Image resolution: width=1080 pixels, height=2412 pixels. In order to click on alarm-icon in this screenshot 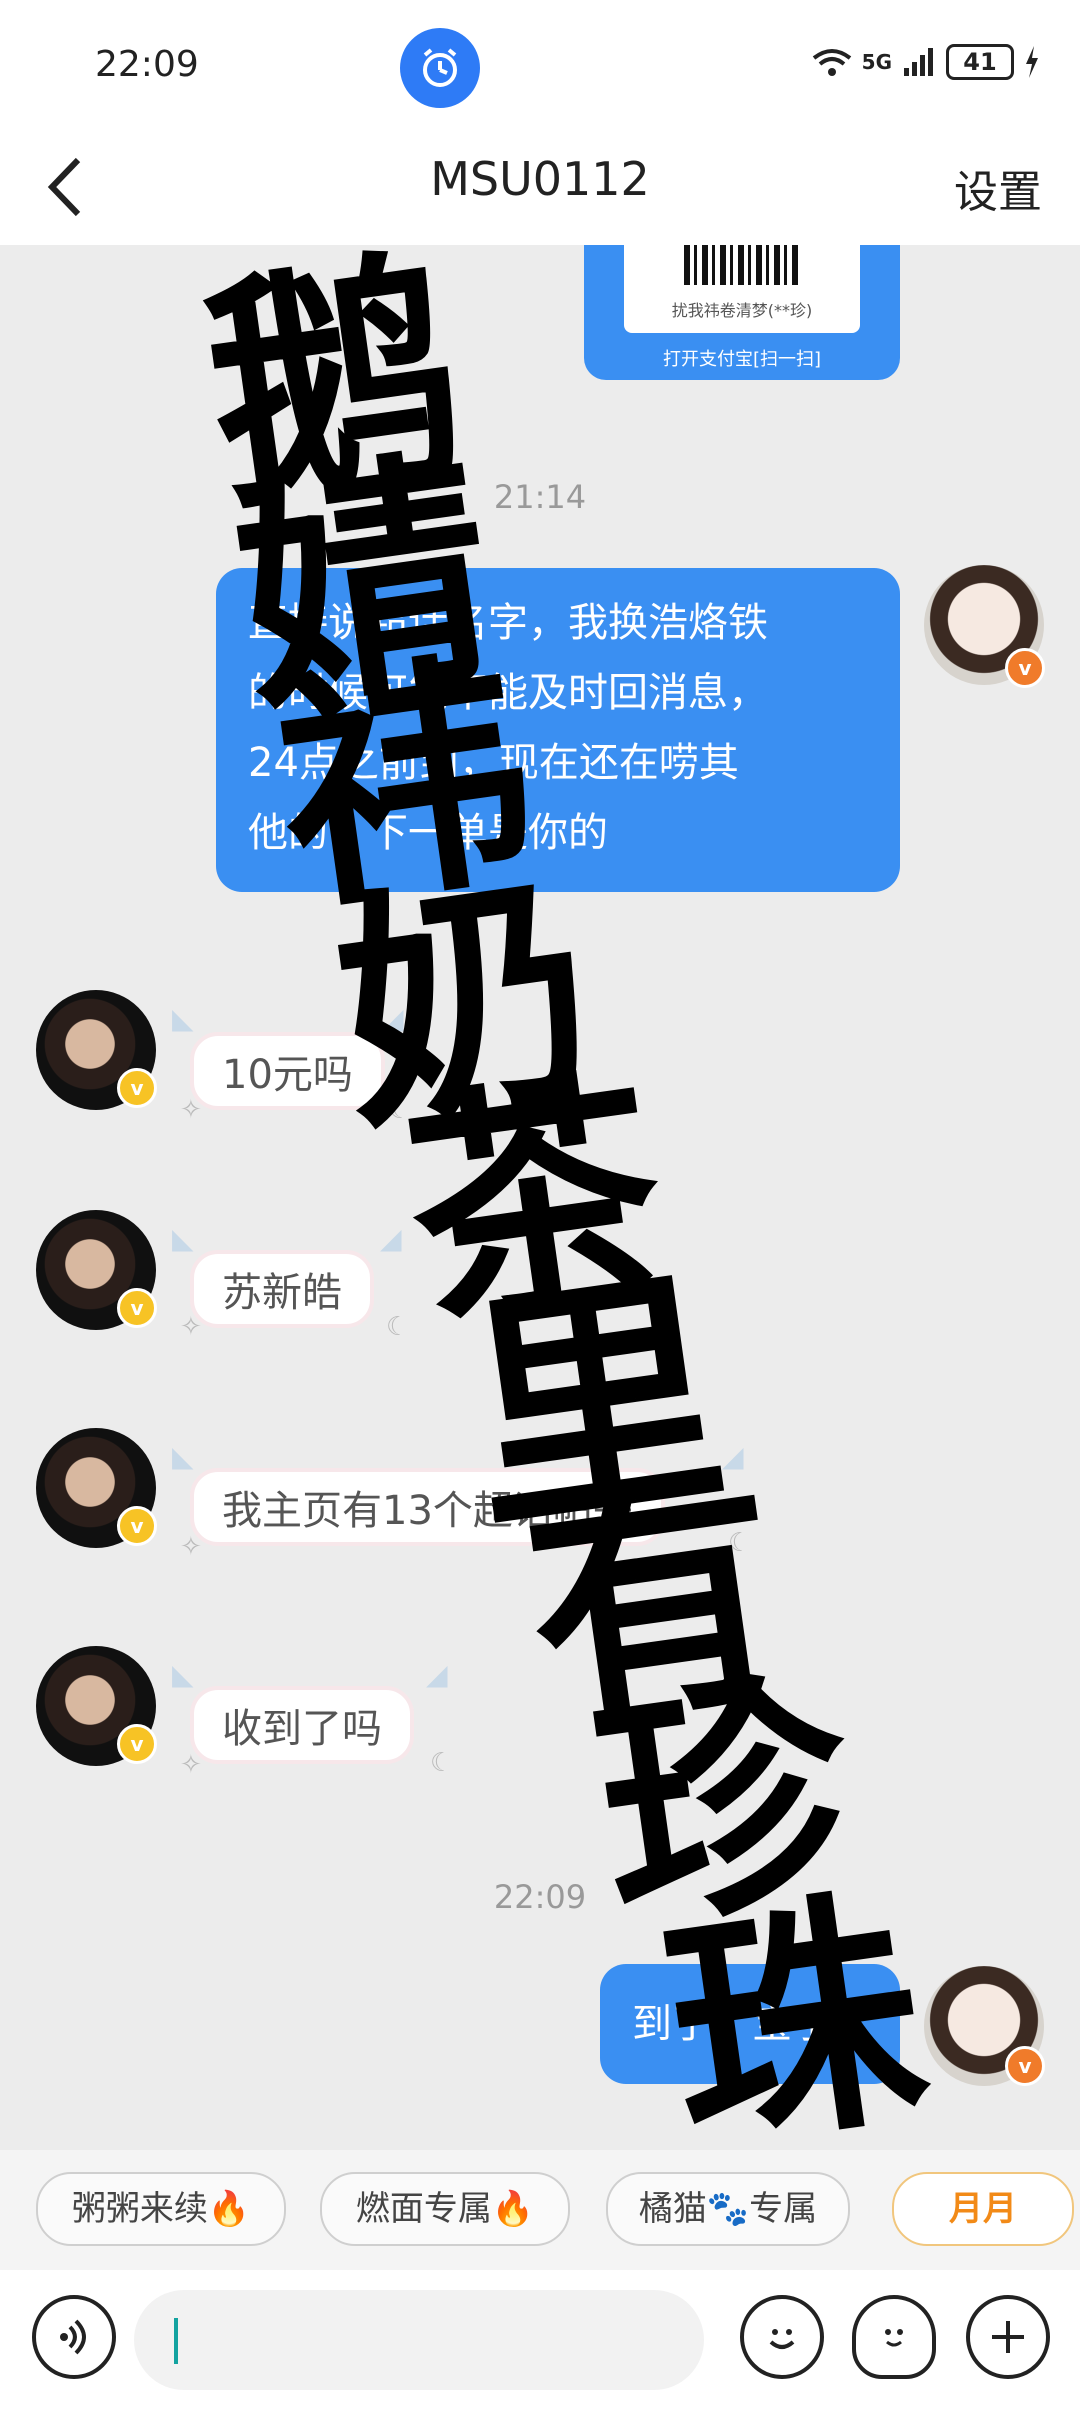, I will do `click(440, 68)`.